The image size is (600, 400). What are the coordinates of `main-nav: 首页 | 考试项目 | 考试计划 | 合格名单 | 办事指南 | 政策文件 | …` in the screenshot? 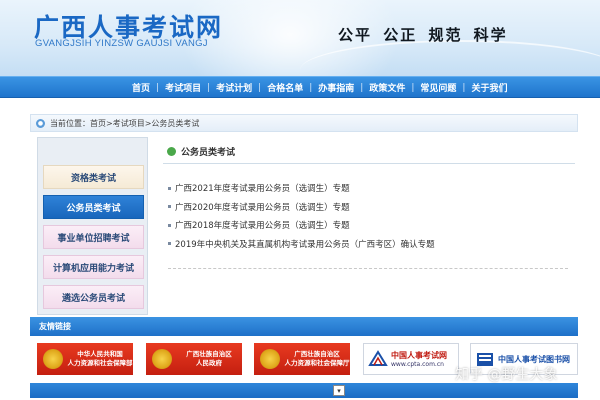 It's located at (319, 87).